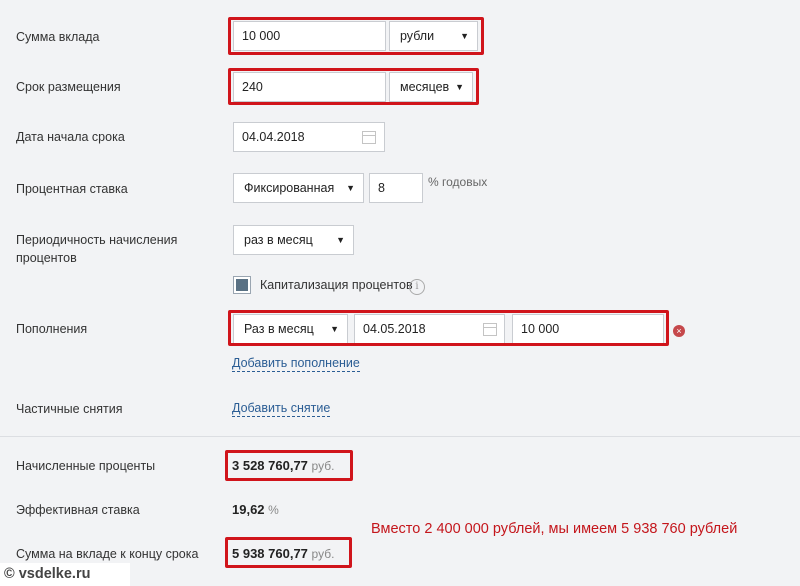  Describe the element at coordinates (353, 86) in the screenshot. I see `term-highlight-frame` at that location.